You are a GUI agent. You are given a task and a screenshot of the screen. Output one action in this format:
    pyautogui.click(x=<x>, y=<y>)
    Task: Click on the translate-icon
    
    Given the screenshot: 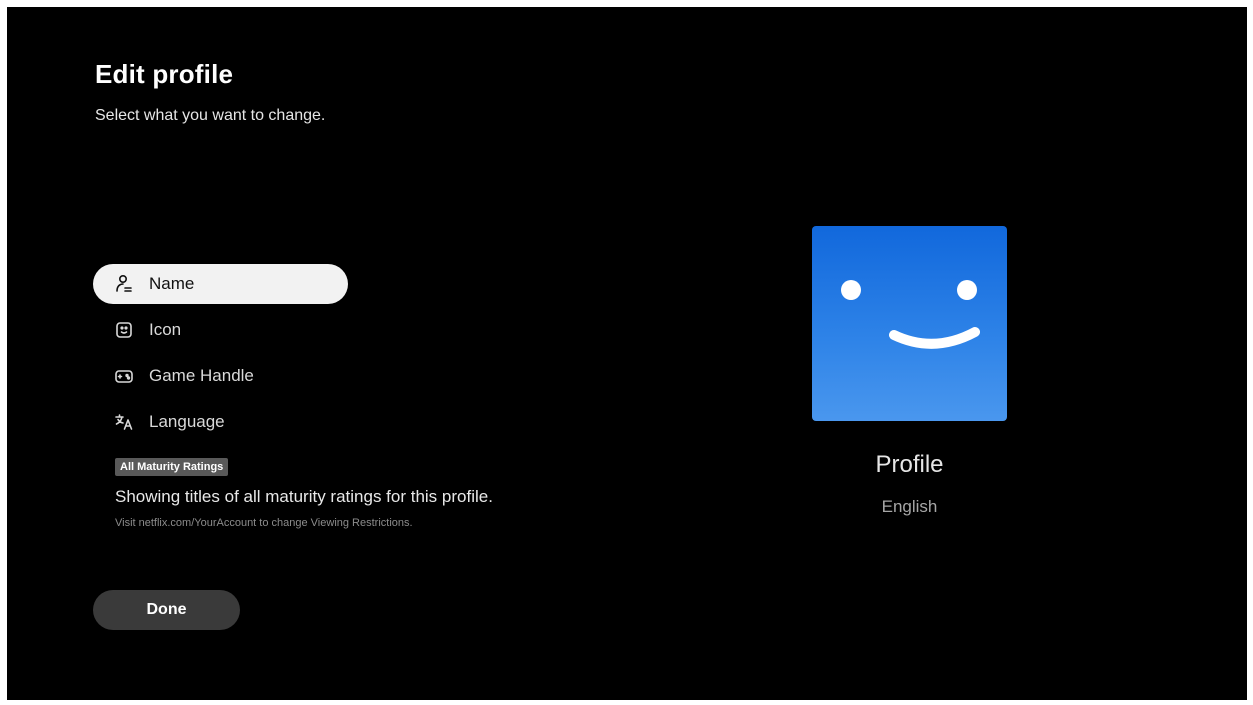 What is the action you would take?
    pyautogui.click(x=124, y=422)
    